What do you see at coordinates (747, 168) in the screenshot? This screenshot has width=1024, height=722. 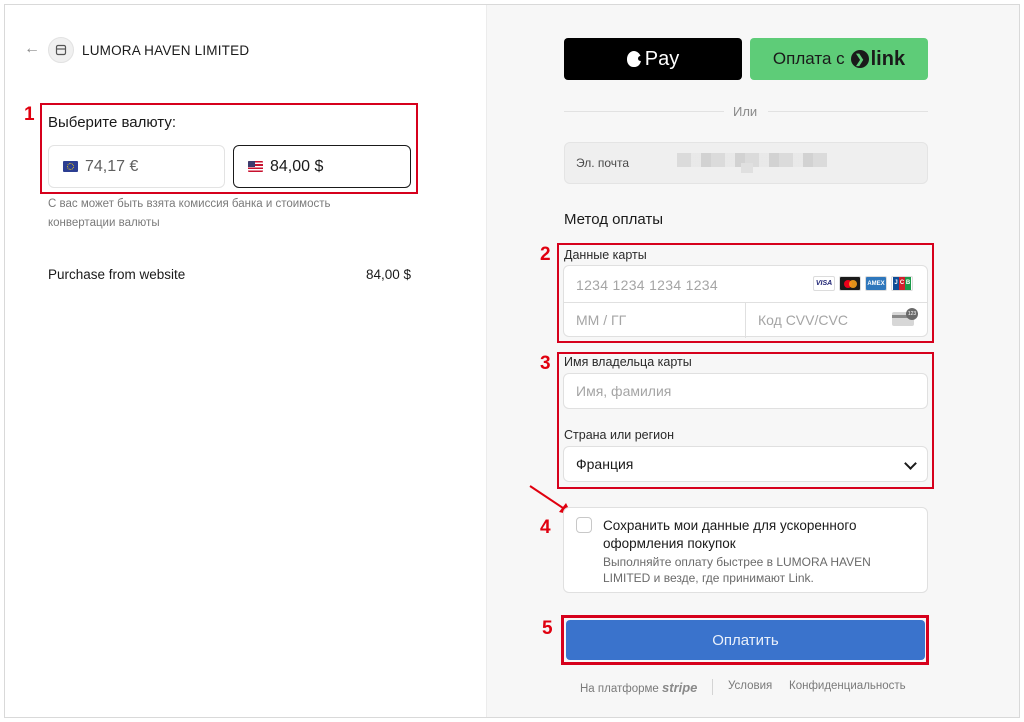 I see `blurred-email-value` at bounding box center [747, 168].